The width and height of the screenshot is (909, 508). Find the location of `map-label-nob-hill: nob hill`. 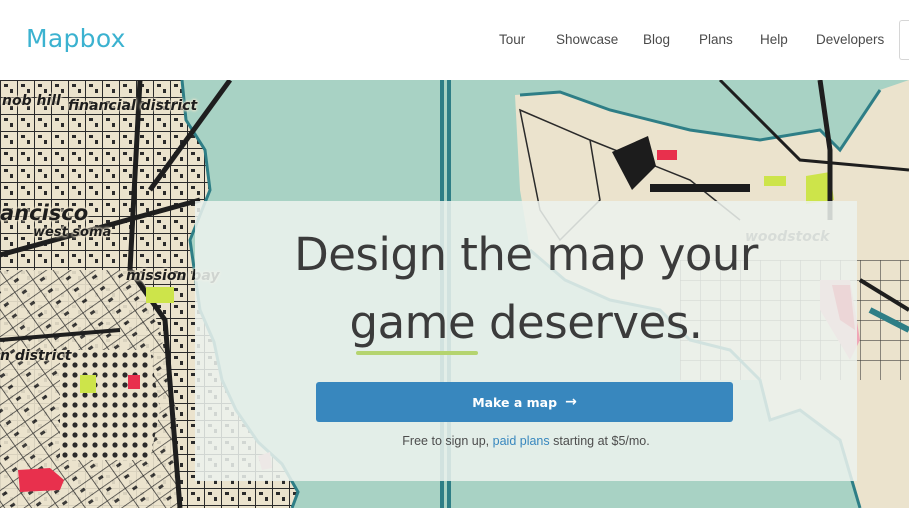

map-label-nob-hill: nob hill is located at coordinates (31, 101).